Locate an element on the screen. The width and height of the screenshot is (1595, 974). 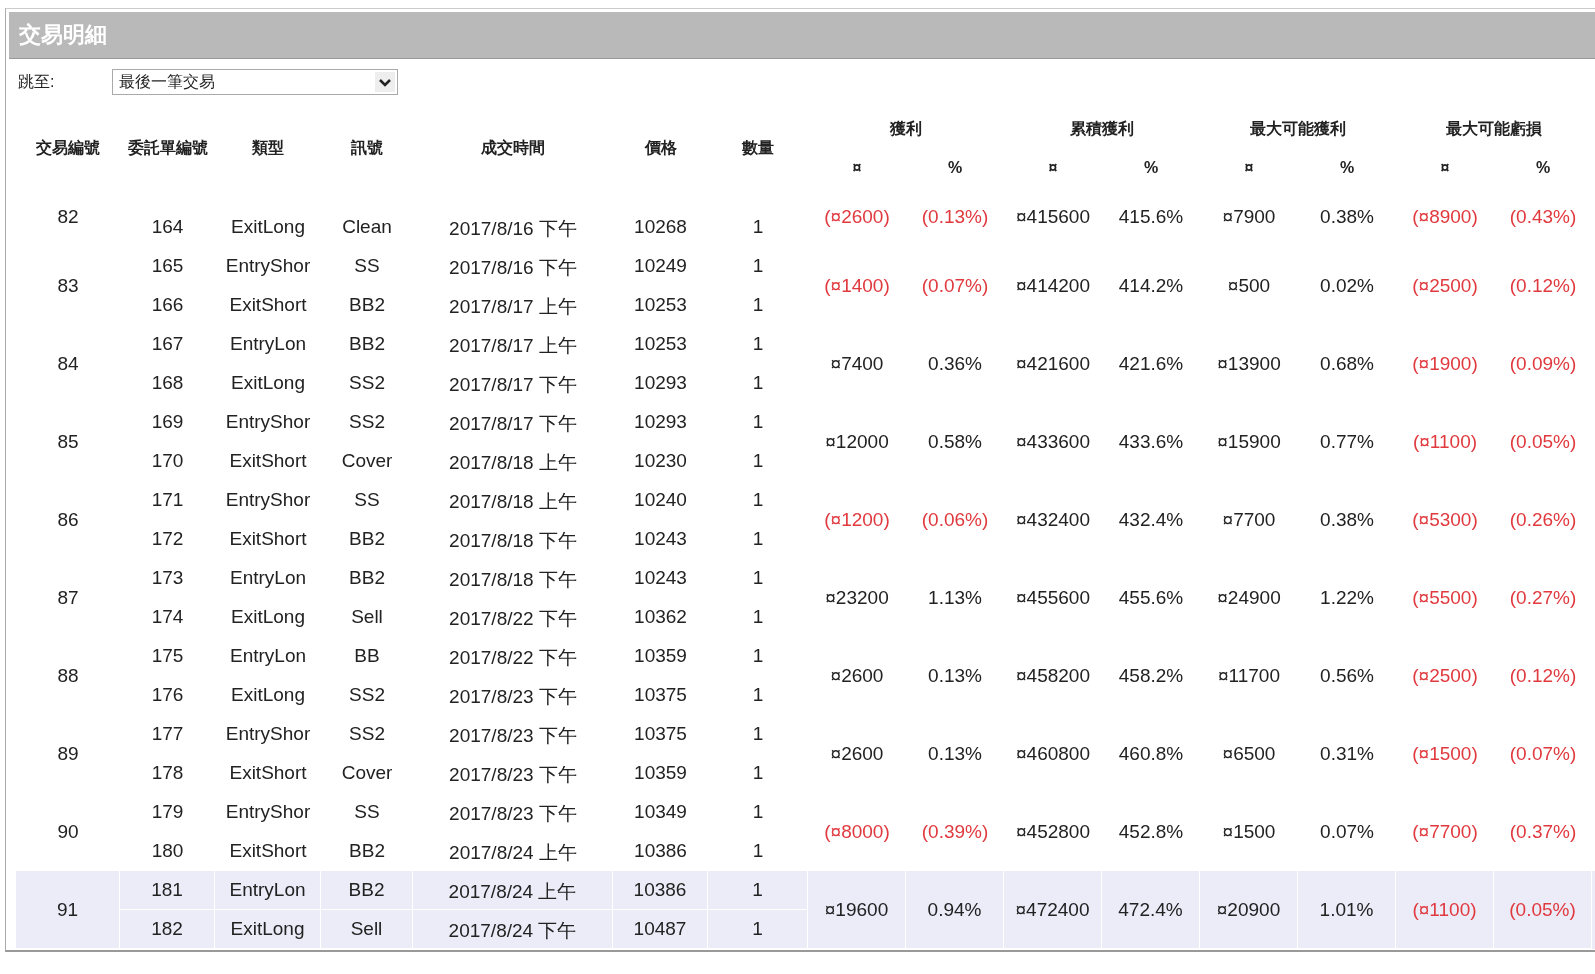
trade-row: 91 181 EntryLon BB2 2017/8/24 上午 10386 1 182 ExitLong Sell 2017/8/24 下午 10487 1 ¤19600 0.94% ¤472400 472.4% ¤20900 1.01% (¤1100) (0.05%) is located at coordinates (805, 910).